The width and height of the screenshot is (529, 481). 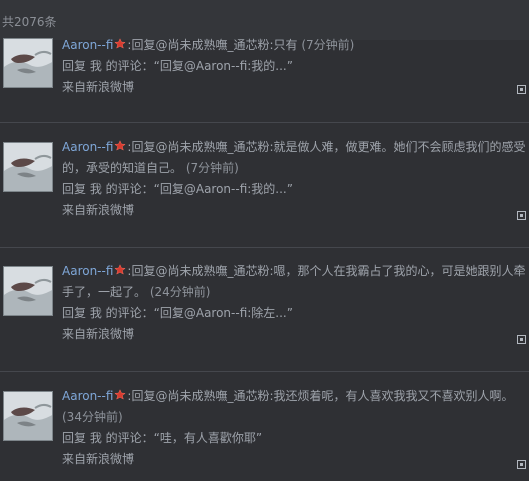 What do you see at coordinates (294, 438) in the screenshot?
I see `reply-context: 回复 我 的评论：“哇，有人喜歡你耶”` at bounding box center [294, 438].